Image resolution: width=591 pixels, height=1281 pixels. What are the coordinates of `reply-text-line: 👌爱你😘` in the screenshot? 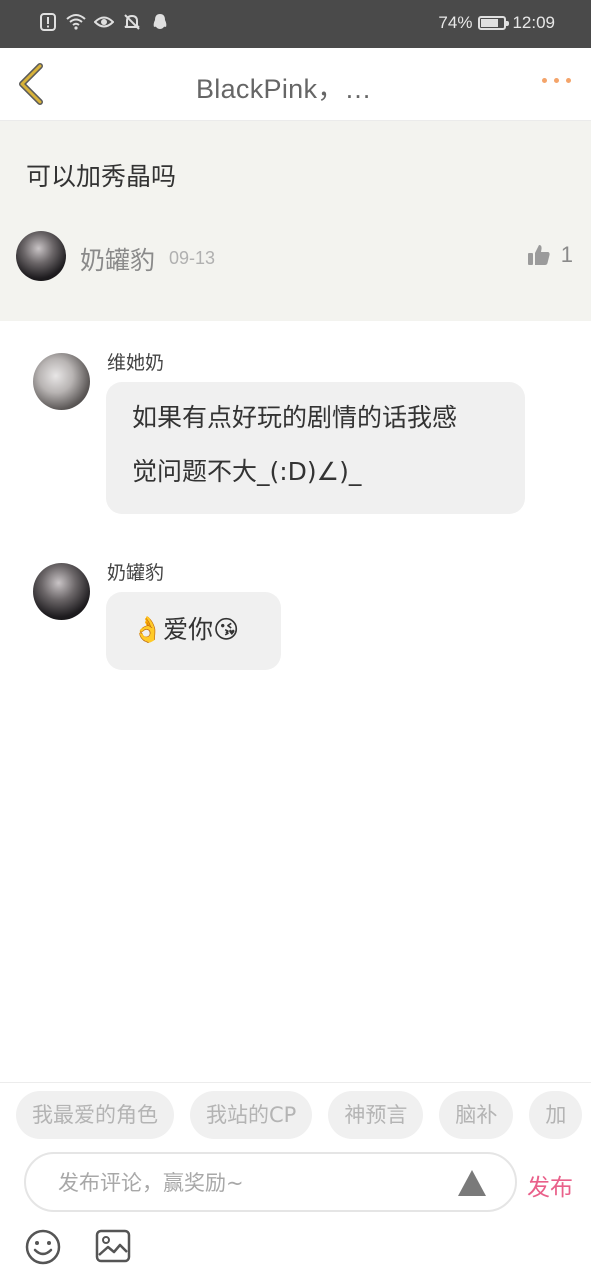 It's located at (186, 629).